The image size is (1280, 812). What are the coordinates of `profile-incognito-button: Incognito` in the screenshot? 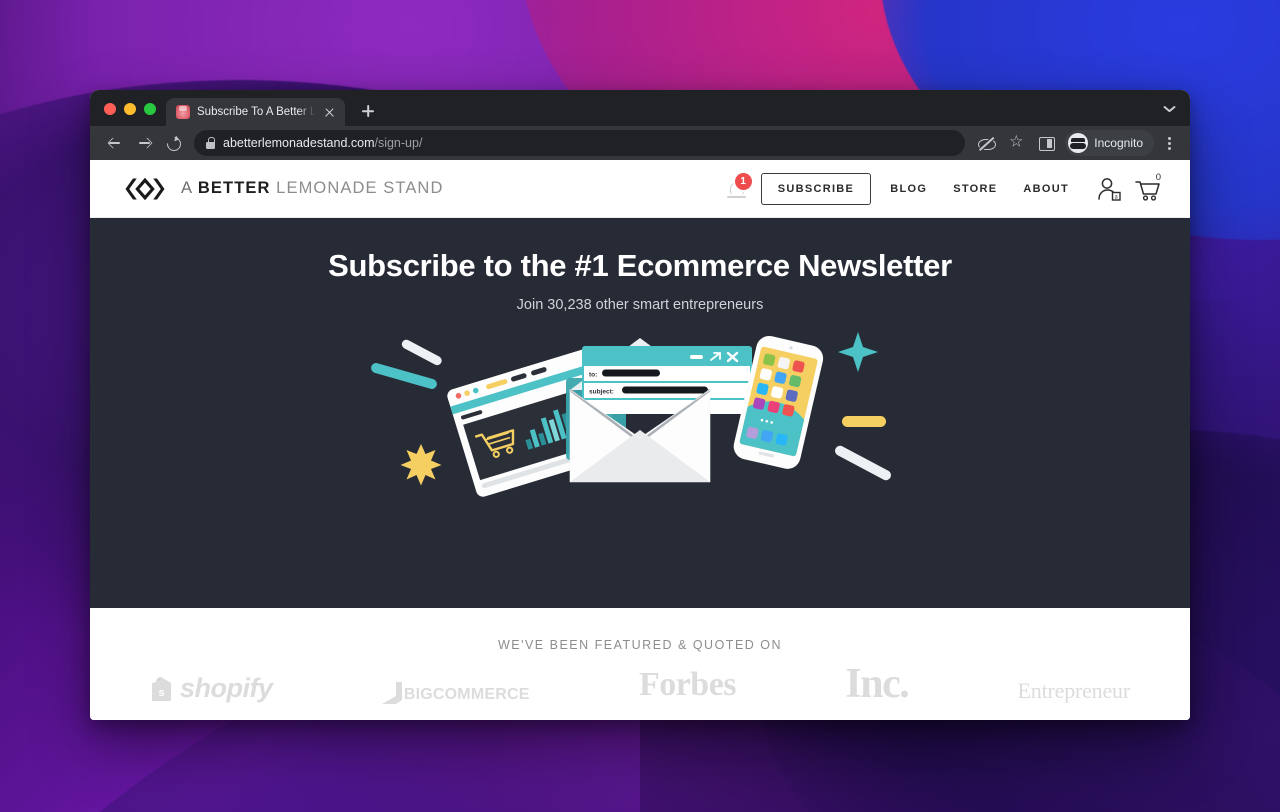 It's located at (1109, 143).